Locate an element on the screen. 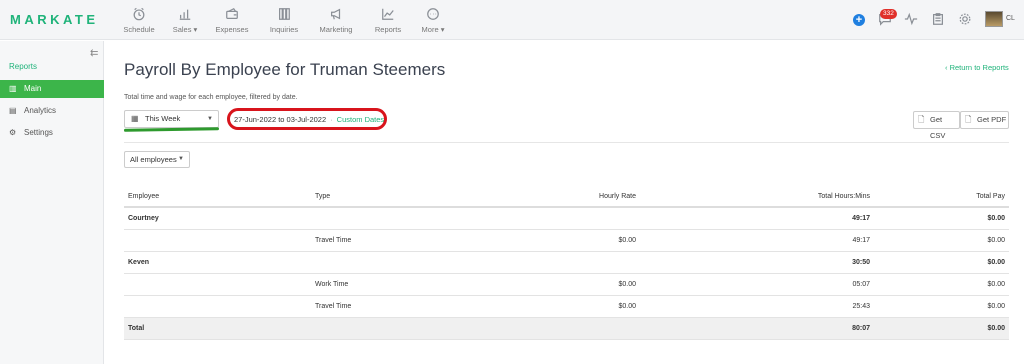  get-csv-button: 🗋 Get CSV is located at coordinates (936, 125).